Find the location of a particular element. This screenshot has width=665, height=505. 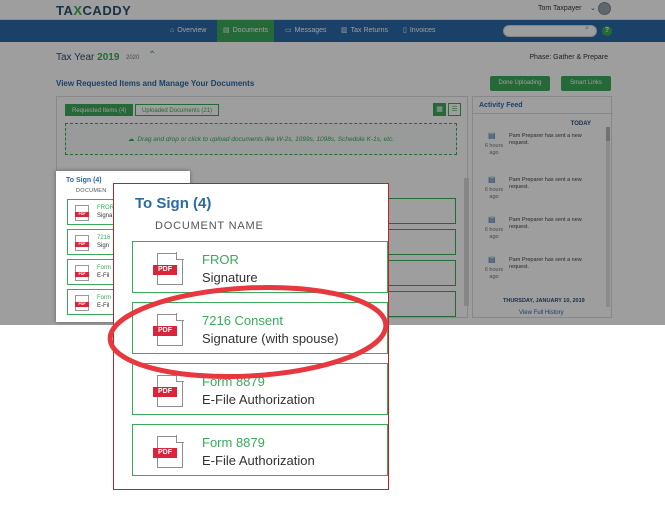

doc-name: 7216 Consent is located at coordinates (242, 320).